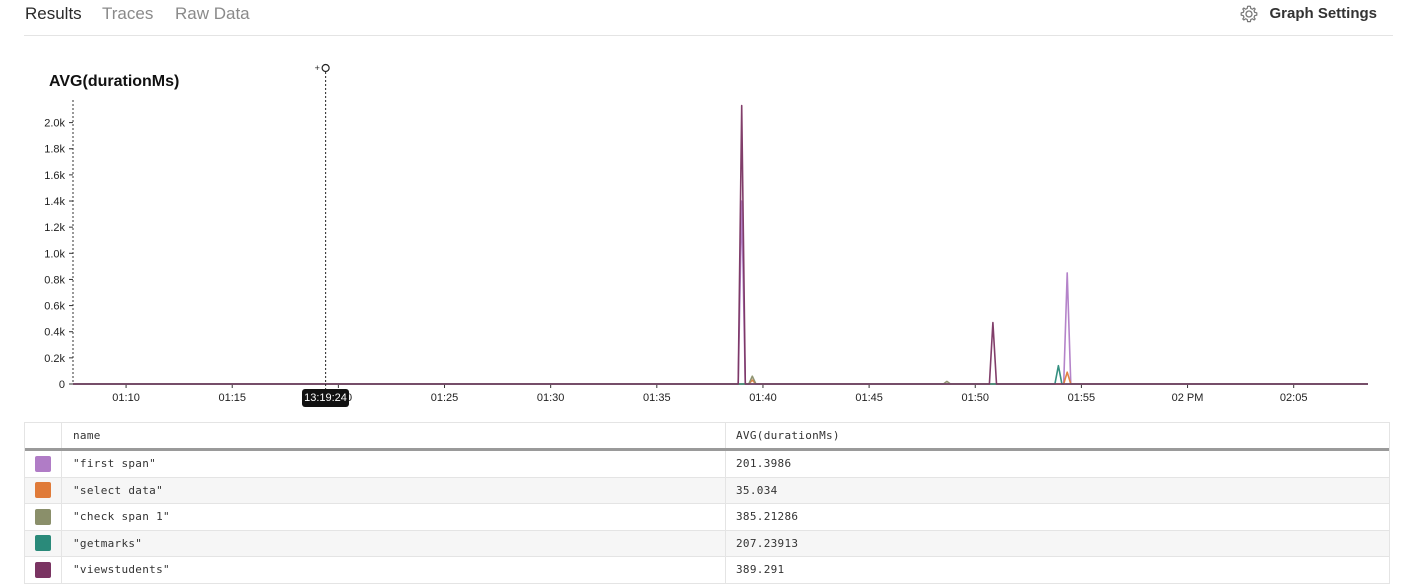 This screenshot has width=1410, height=586. Describe the element at coordinates (869, 398) in the screenshot. I see `x-tick-label: 01:45` at that location.